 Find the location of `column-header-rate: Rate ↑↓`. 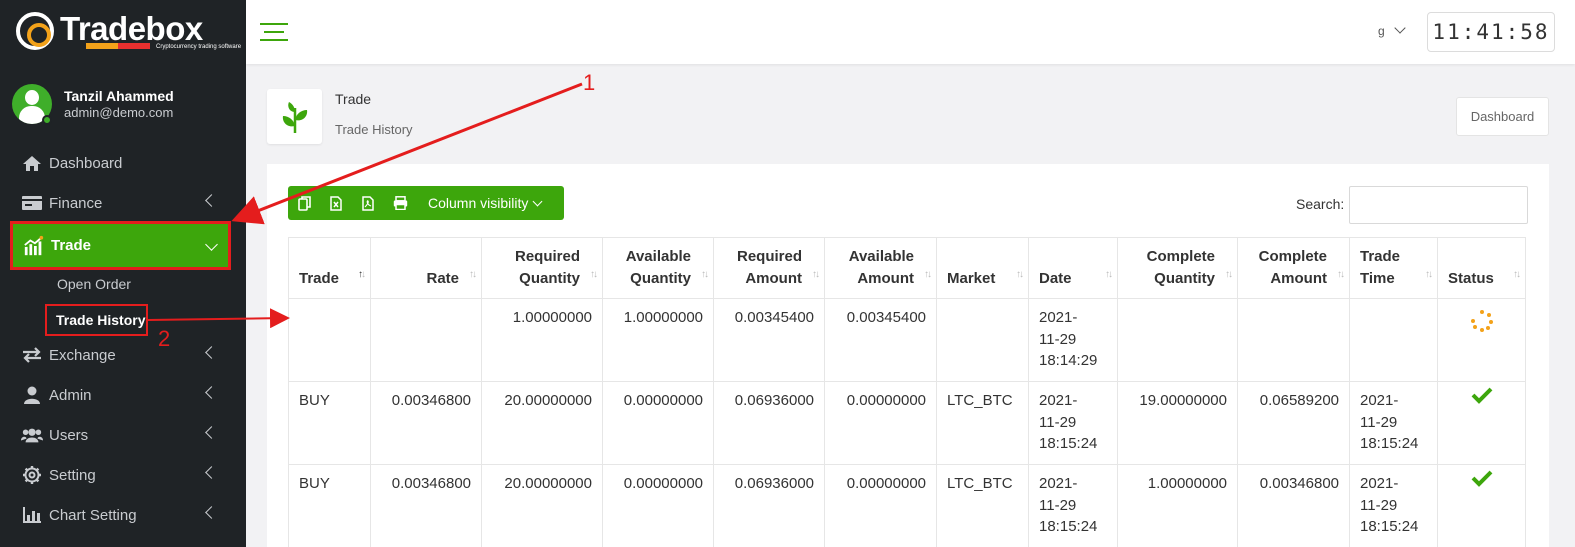

column-header-rate: Rate ↑↓ is located at coordinates (426, 268).